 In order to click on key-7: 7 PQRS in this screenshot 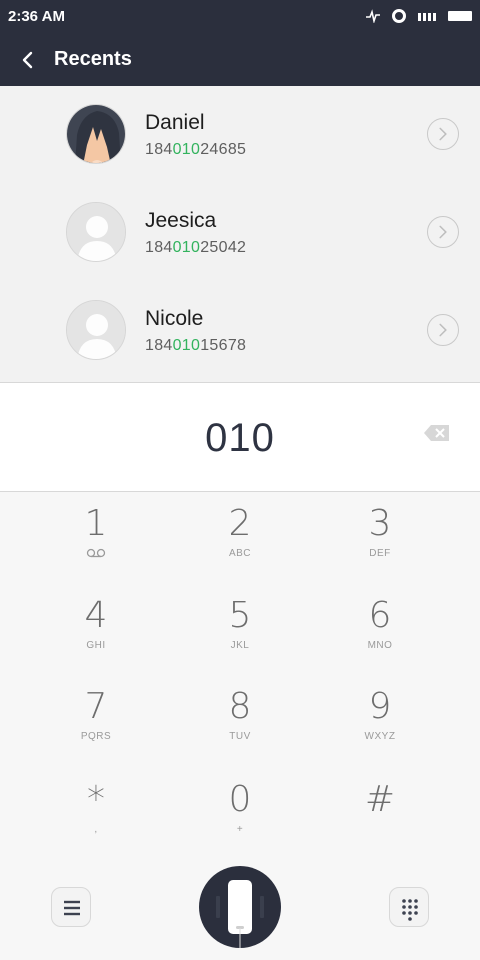, I will do `click(96, 720)`.